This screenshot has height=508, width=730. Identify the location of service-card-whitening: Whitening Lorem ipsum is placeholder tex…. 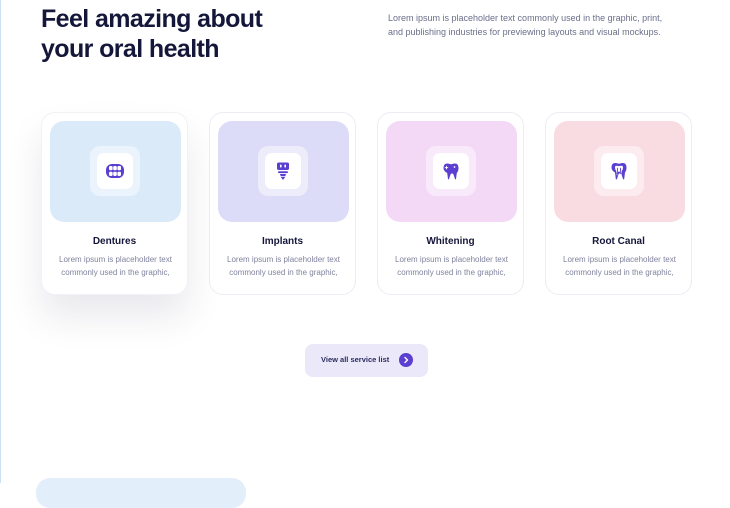
(450, 203).